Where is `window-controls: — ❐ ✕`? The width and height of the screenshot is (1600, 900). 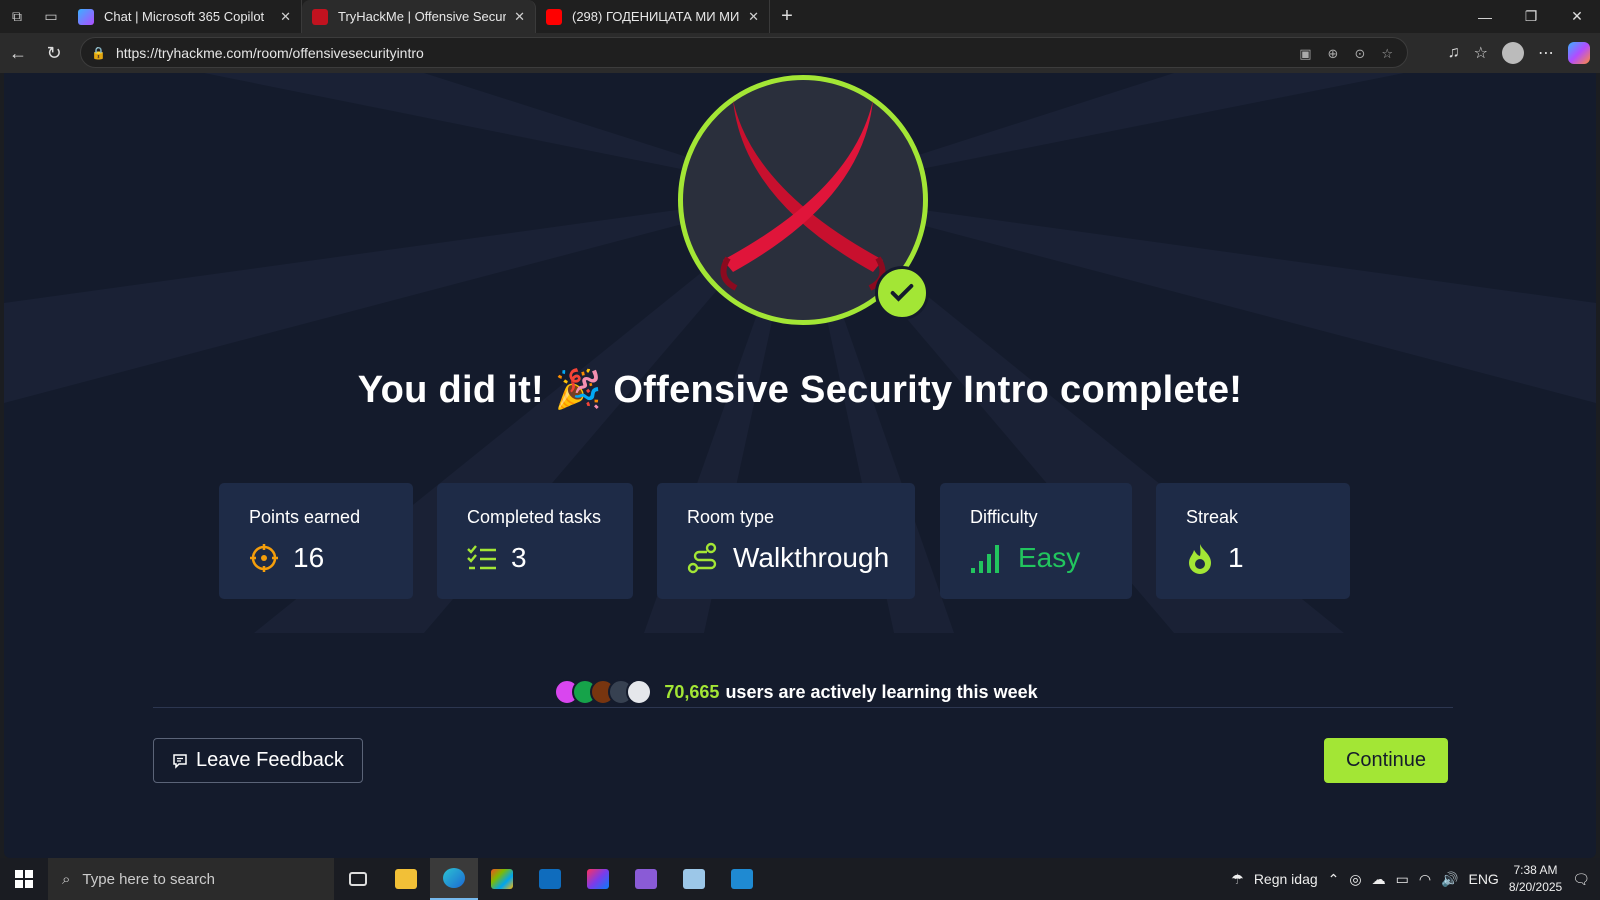 window-controls: — ❐ ✕ is located at coordinates (1531, 16).